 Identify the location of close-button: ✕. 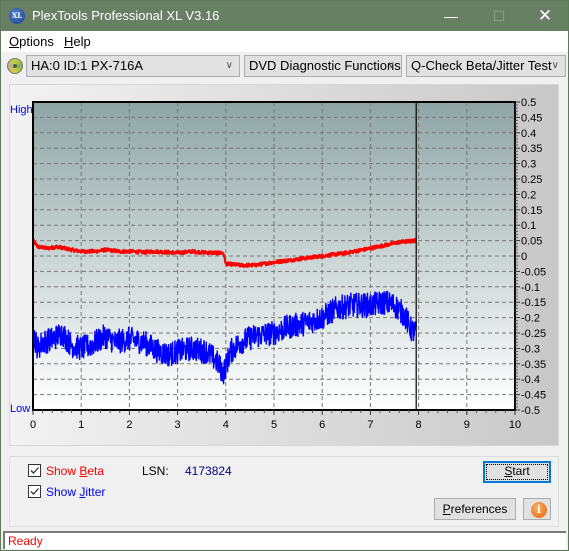
(545, 16).